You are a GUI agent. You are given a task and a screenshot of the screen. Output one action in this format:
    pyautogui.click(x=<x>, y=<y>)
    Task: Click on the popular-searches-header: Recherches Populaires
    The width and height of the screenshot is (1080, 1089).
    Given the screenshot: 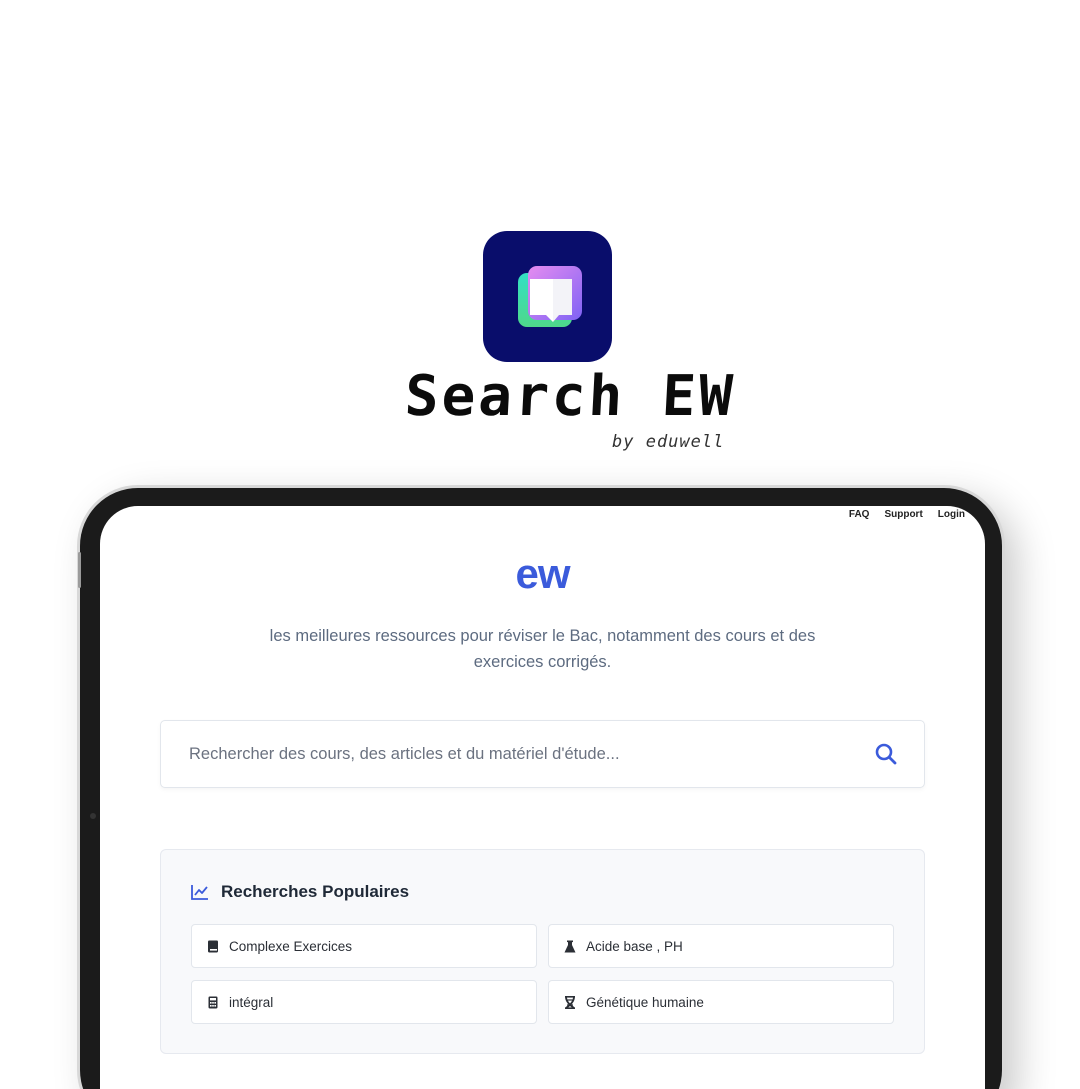 What is the action you would take?
    pyautogui.click(x=300, y=892)
    